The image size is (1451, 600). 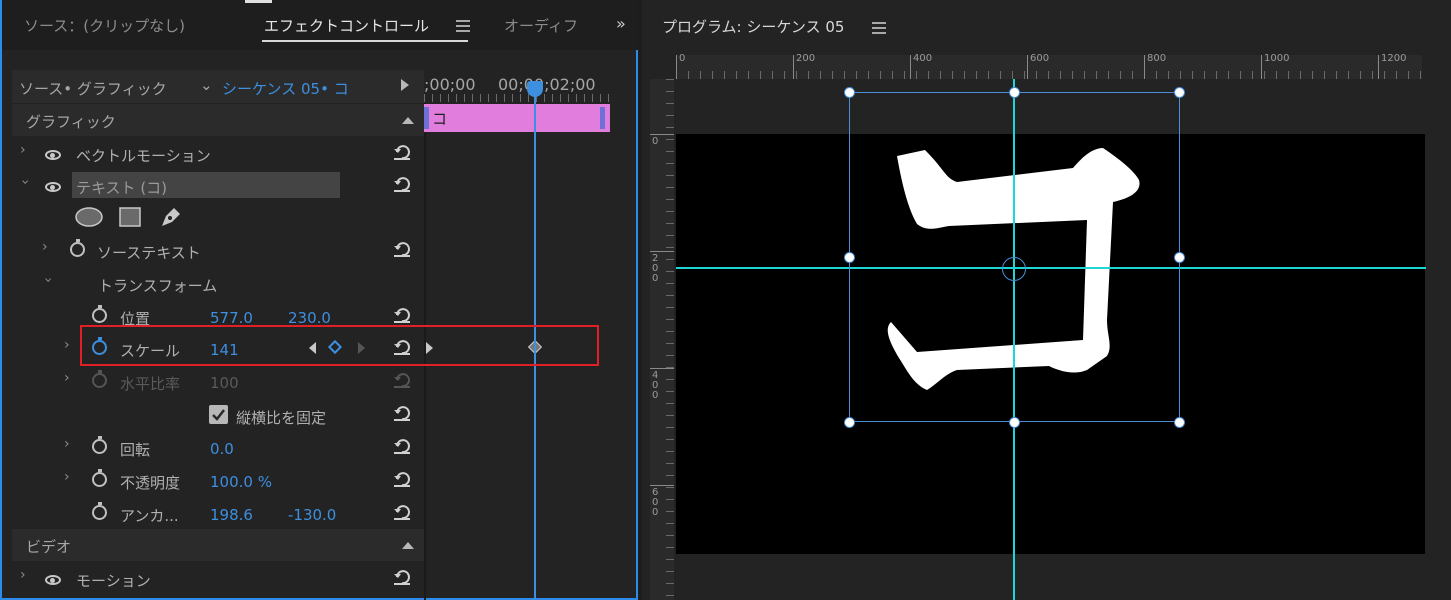 I want to click on resize-handle-br, so click(x=1179, y=422).